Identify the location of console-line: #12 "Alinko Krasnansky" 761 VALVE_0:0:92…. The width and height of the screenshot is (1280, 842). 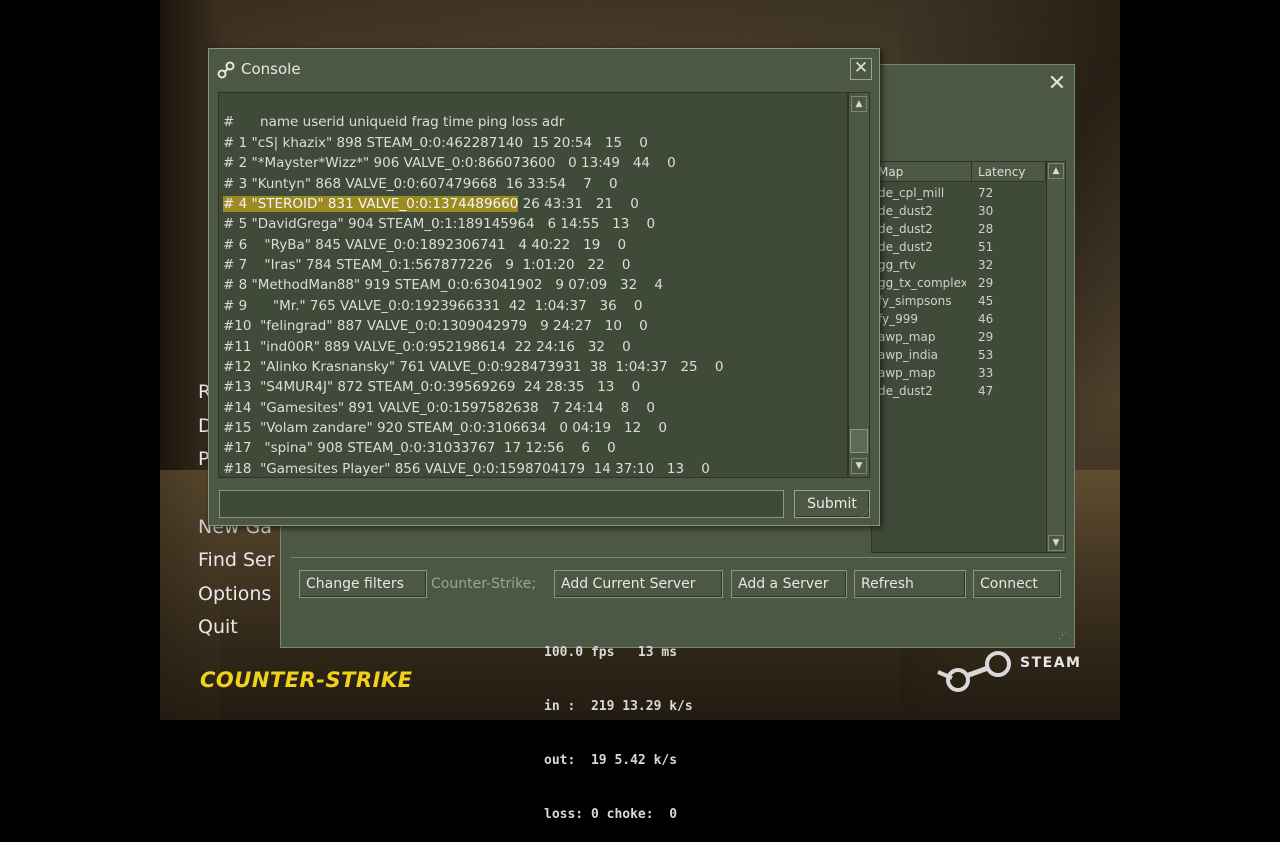
(473, 367).